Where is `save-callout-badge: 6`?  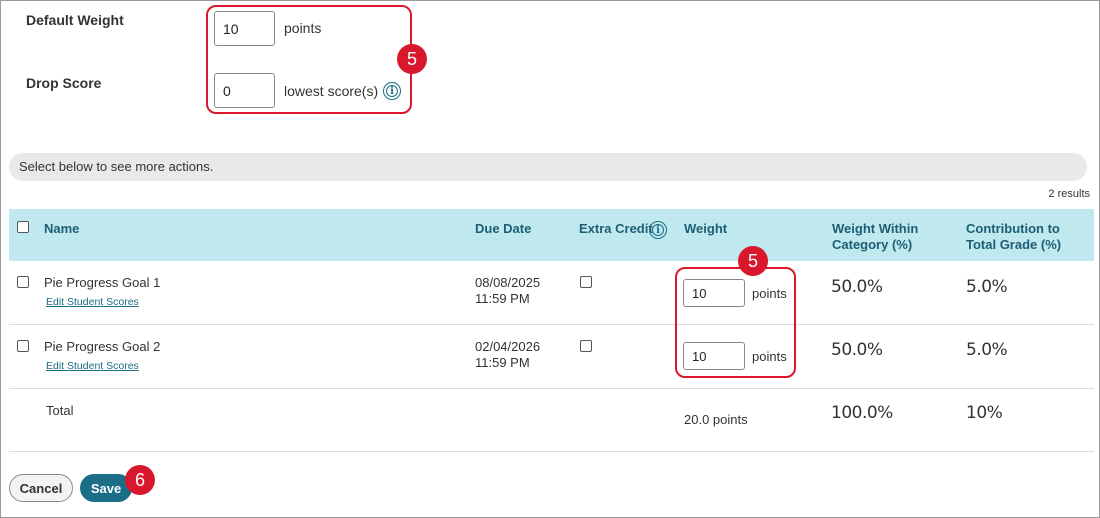
save-callout-badge: 6 is located at coordinates (140, 480).